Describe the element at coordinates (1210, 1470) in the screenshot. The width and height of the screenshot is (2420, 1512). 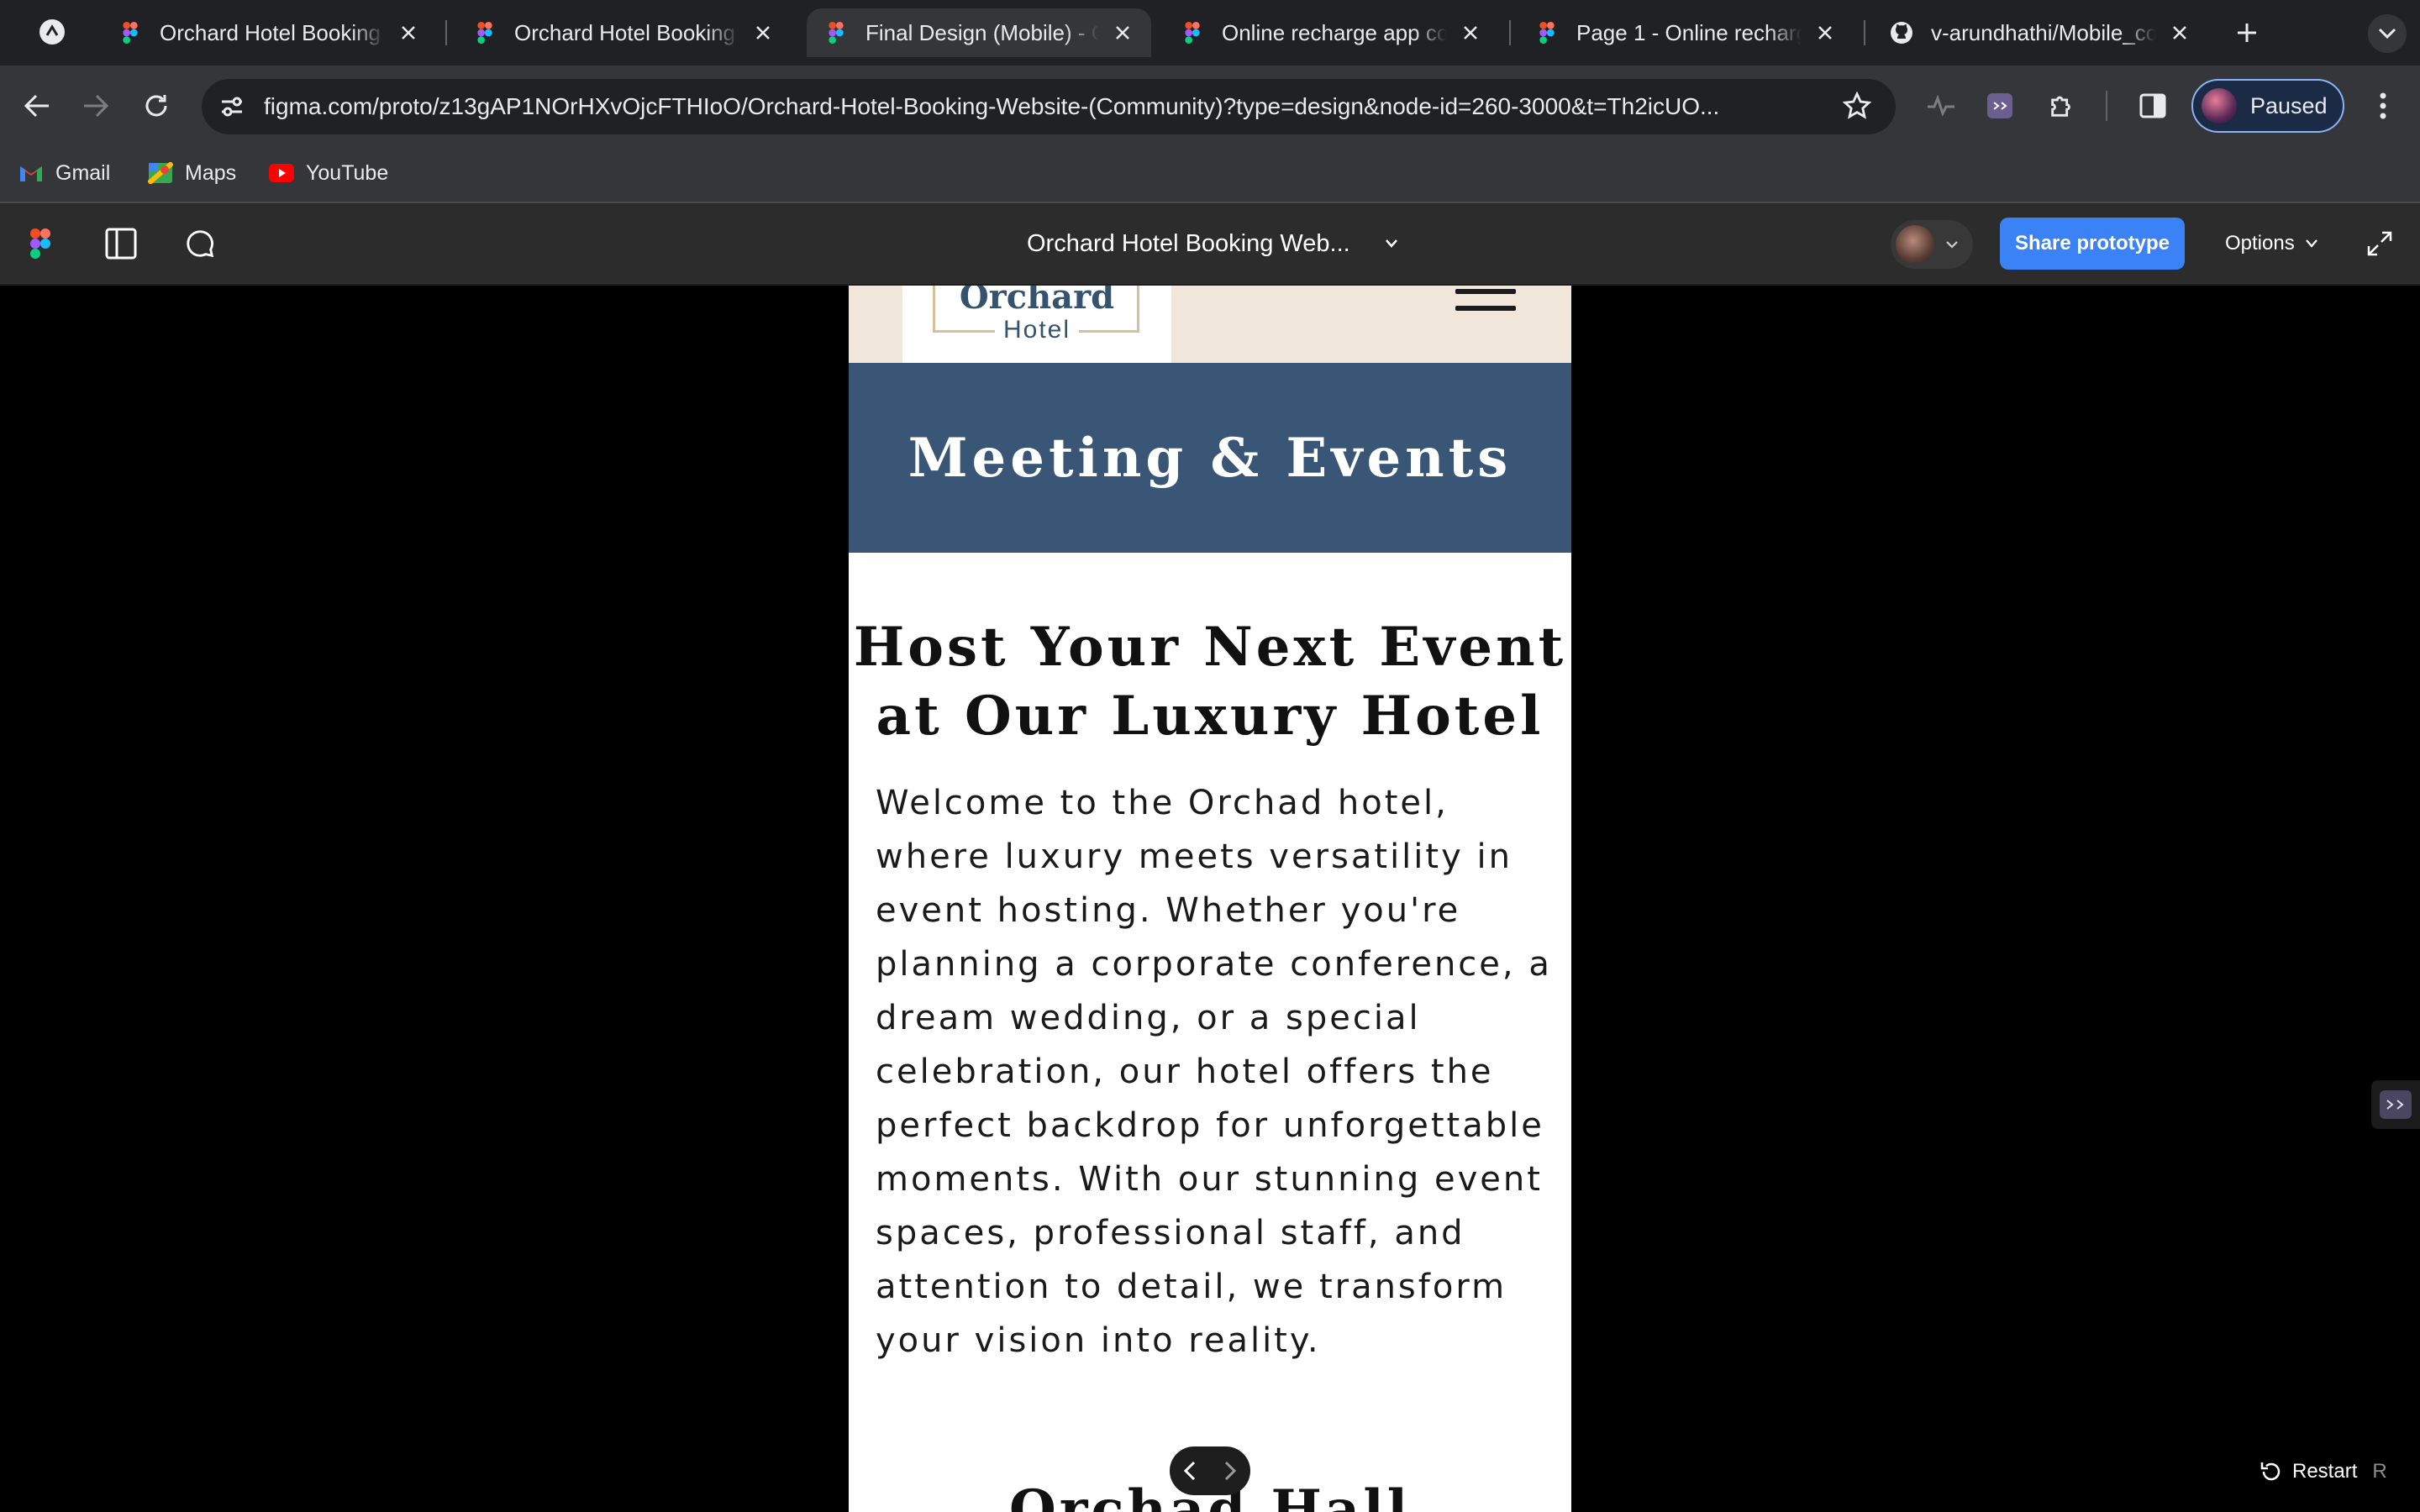
I see `prototype-navigation` at that location.